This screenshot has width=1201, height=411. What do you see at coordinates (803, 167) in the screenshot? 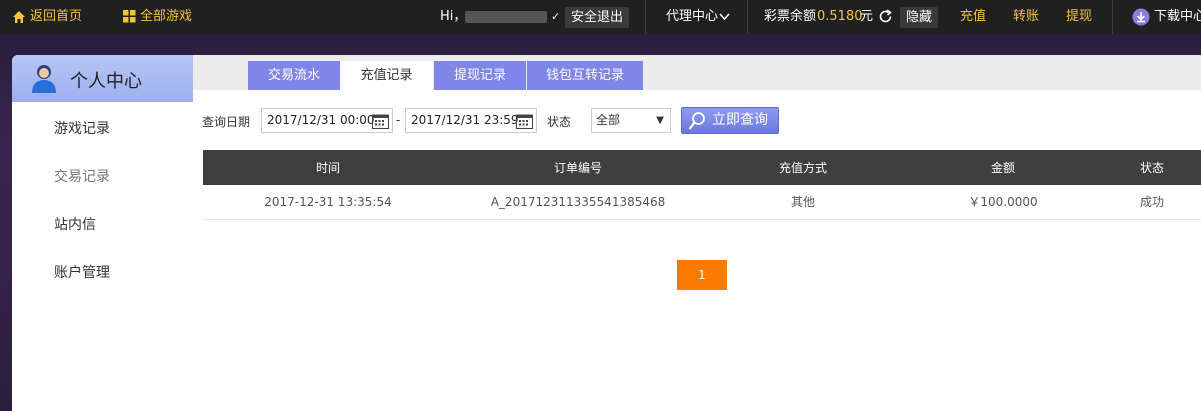
I see `col-method: 充值方式` at bounding box center [803, 167].